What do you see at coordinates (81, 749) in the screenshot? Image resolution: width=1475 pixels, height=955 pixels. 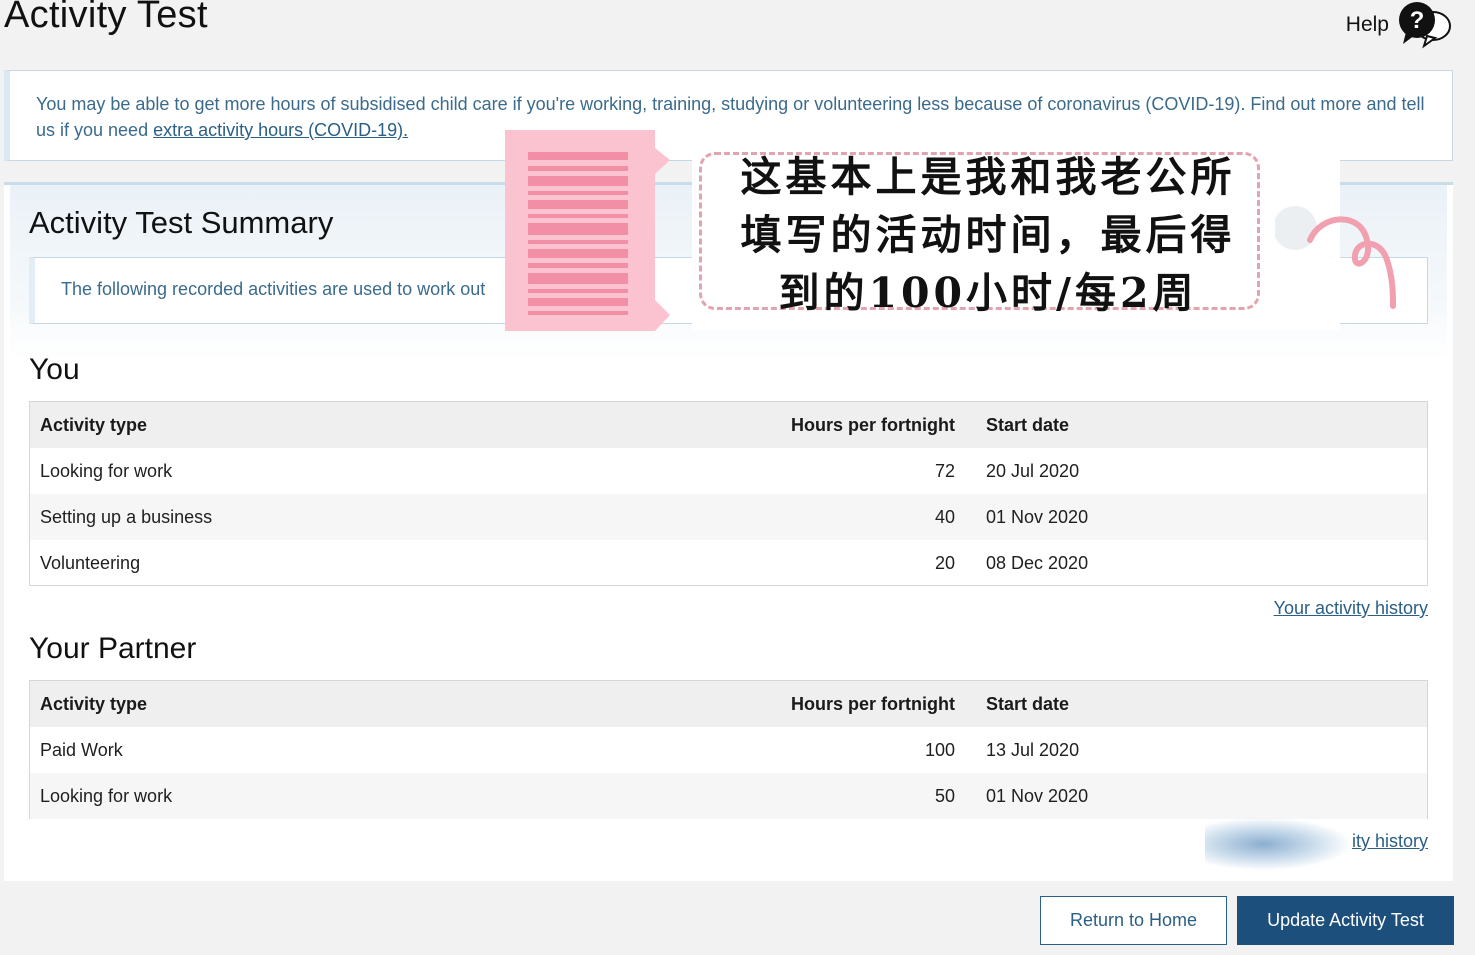 I see `activity-type-cell: Paid Work` at bounding box center [81, 749].